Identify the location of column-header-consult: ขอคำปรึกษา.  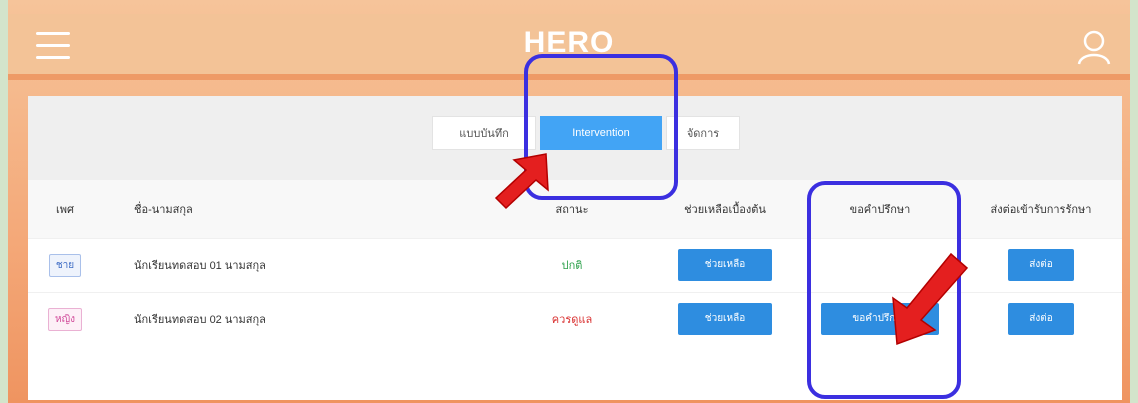
(880, 209).